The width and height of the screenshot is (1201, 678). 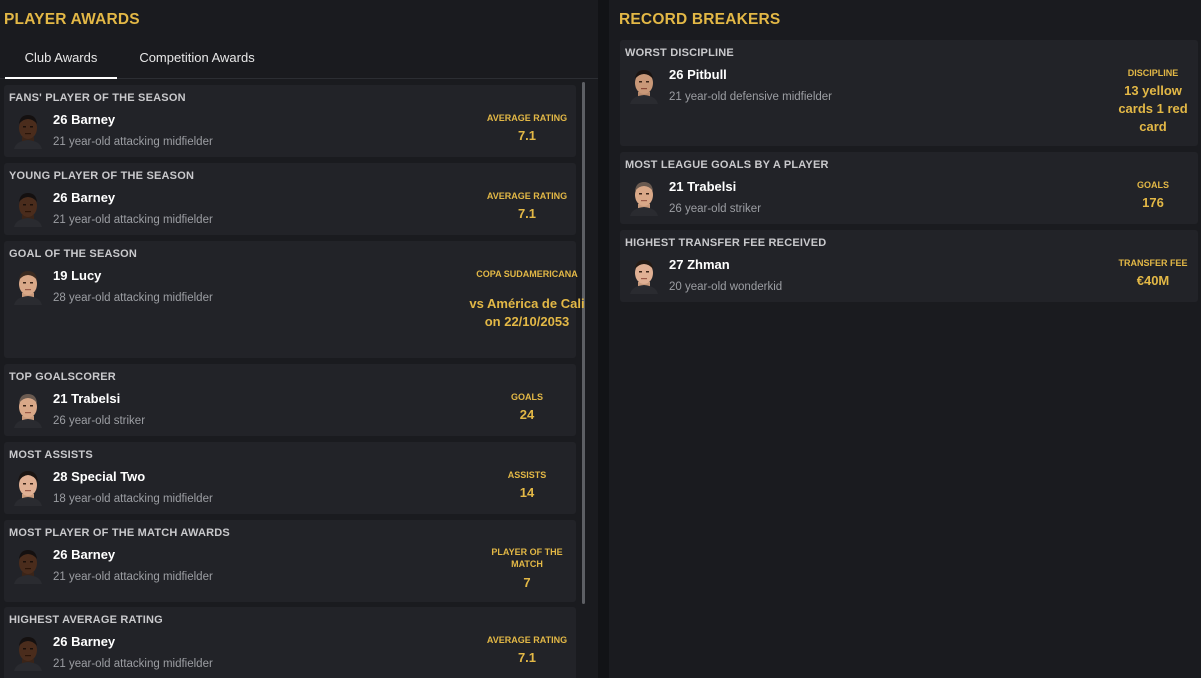 What do you see at coordinates (679, 53) in the screenshot?
I see `record-title: WORST DISCIPLINE` at bounding box center [679, 53].